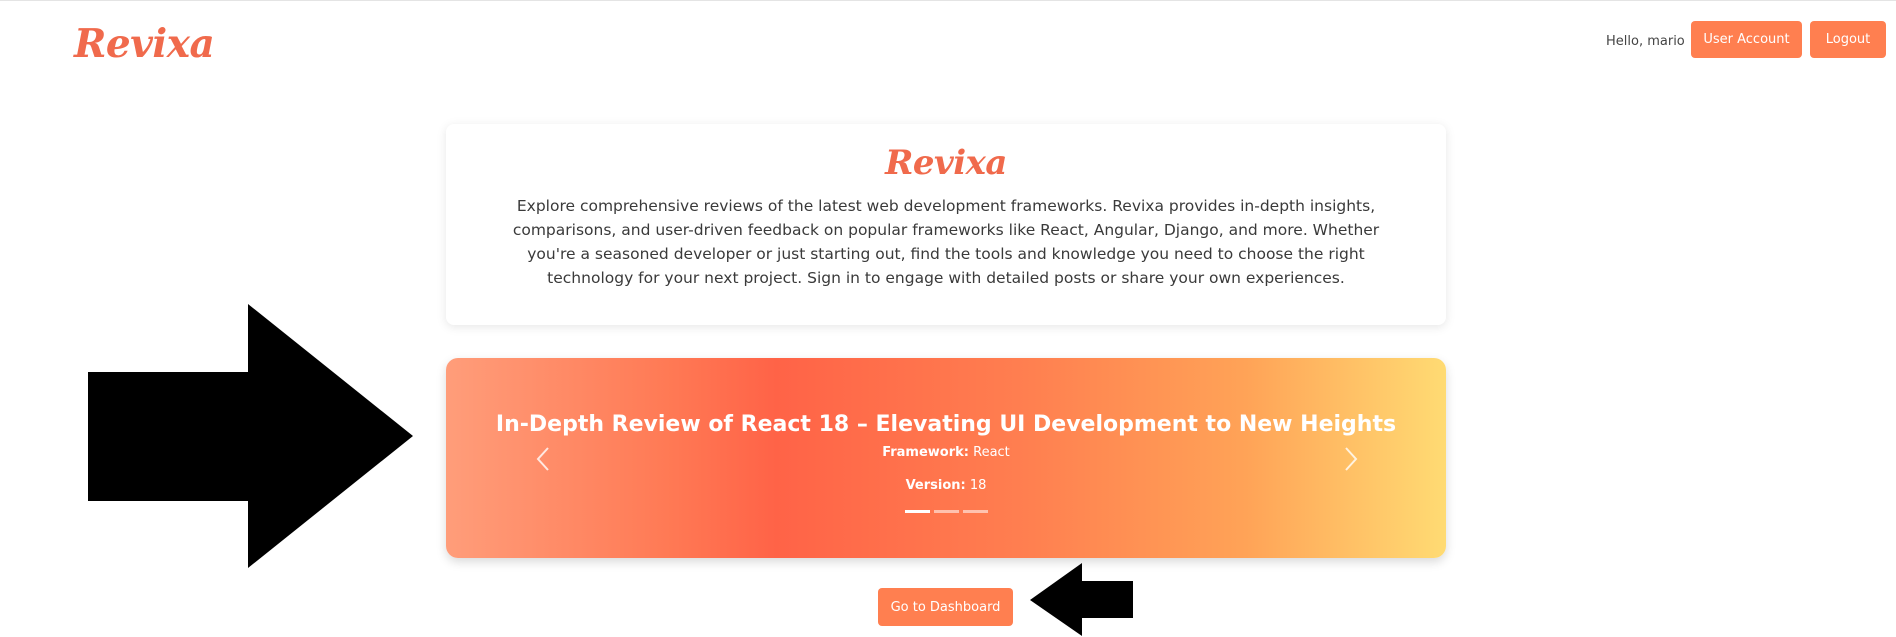 Image resolution: width=1896 pixels, height=637 pixels. Describe the element at coordinates (250, 436) in the screenshot. I see `annotation-arrow-large` at that location.